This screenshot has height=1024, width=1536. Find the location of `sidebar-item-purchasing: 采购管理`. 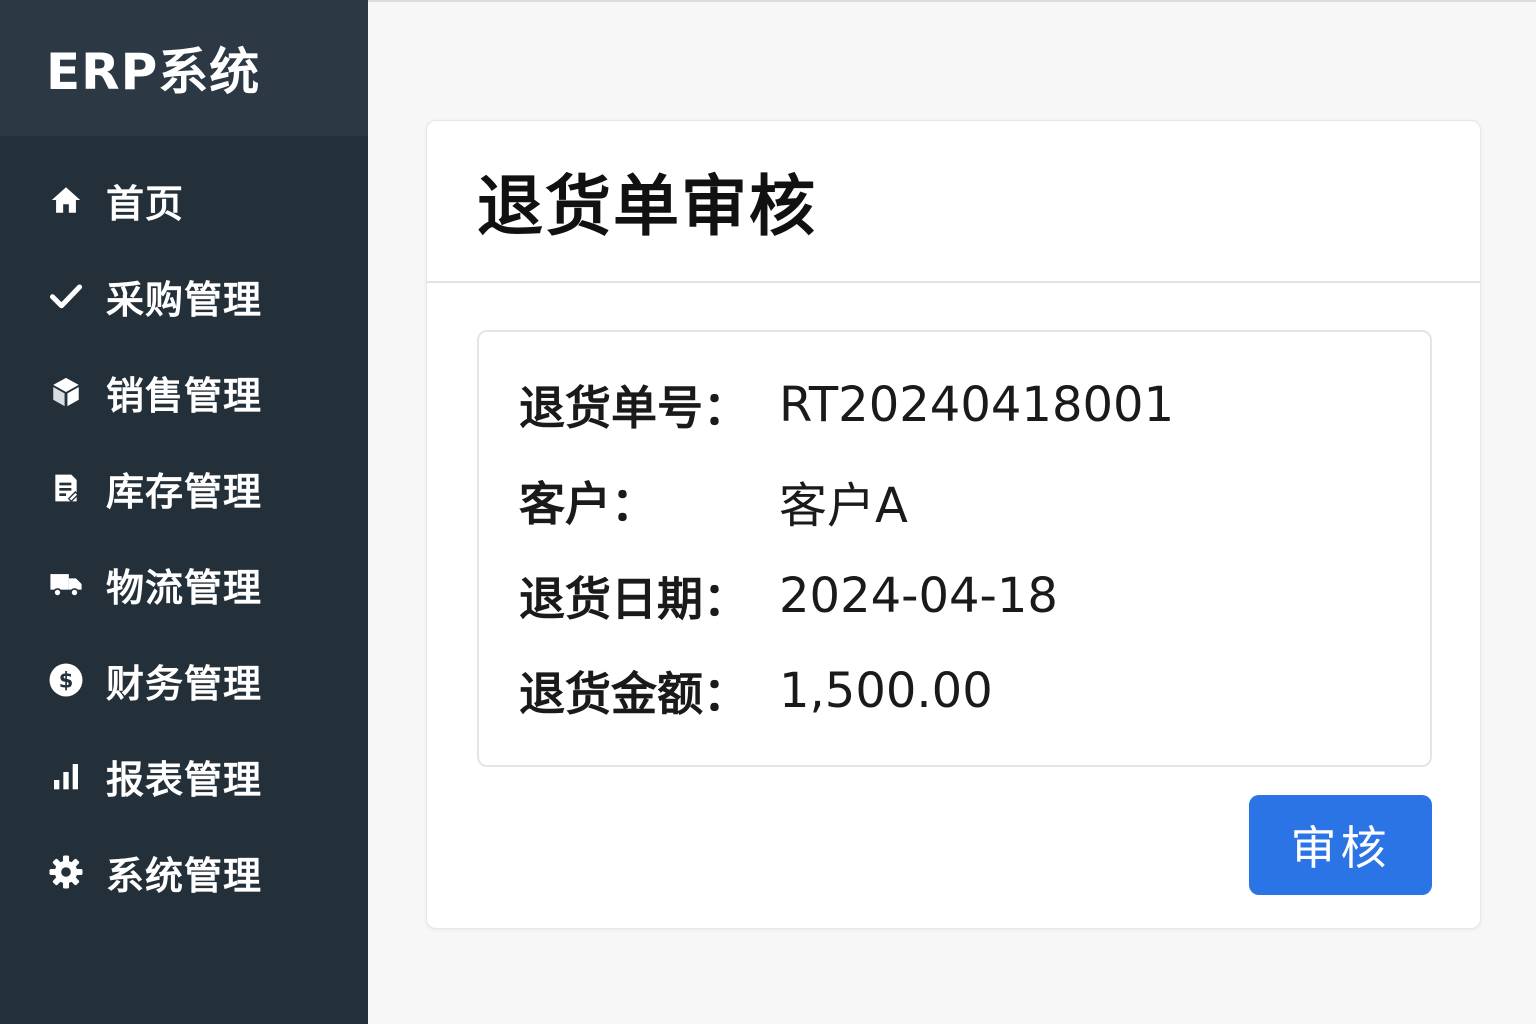

sidebar-item-purchasing: 采购管理 is located at coordinates (184, 296).